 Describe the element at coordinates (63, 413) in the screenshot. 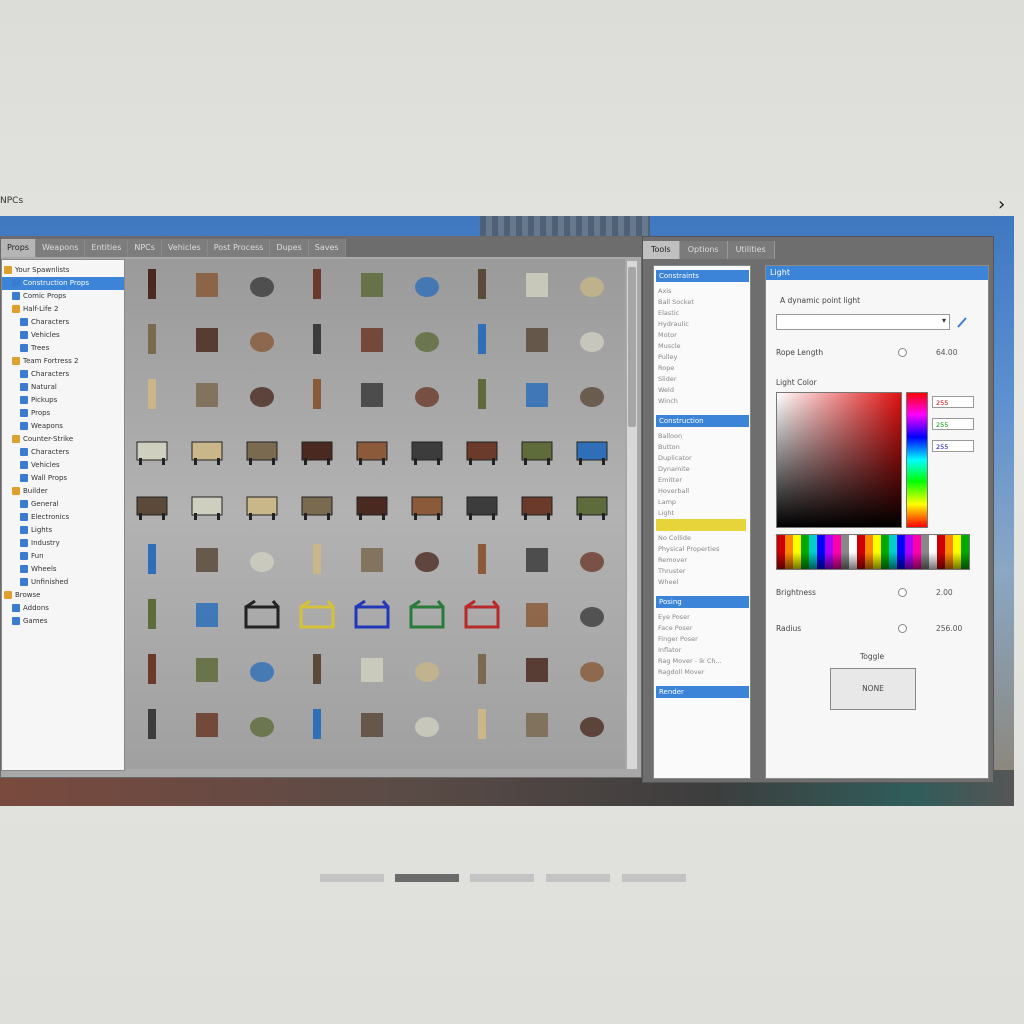

I see `tree-item: Props` at that location.